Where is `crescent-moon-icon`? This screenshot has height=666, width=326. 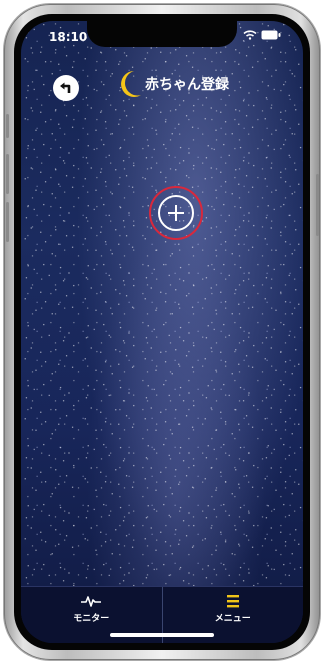 crescent-moon-icon is located at coordinates (131, 84).